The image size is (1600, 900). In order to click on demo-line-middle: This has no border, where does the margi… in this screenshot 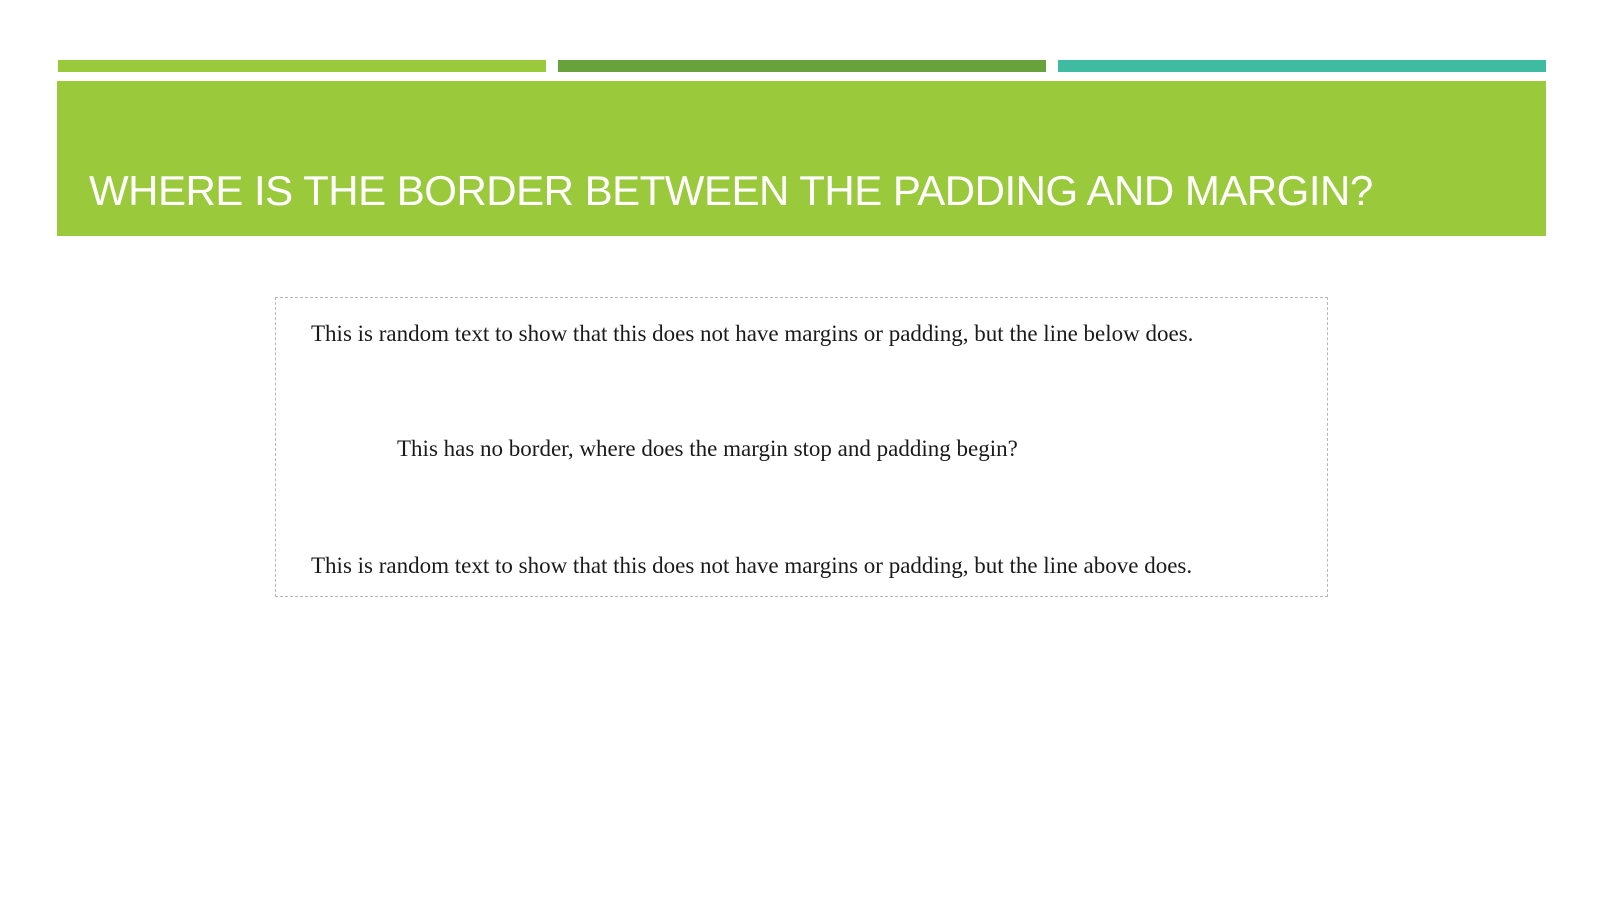, I will do `click(707, 448)`.